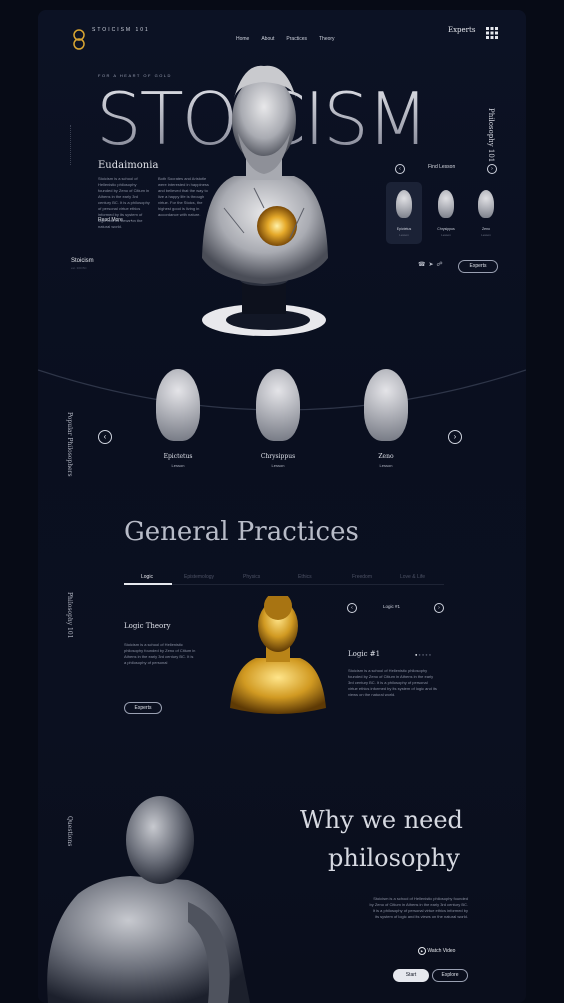 The image size is (564, 1003). What do you see at coordinates (148, 584) in the screenshot?
I see `tab-active-underline` at bounding box center [148, 584].